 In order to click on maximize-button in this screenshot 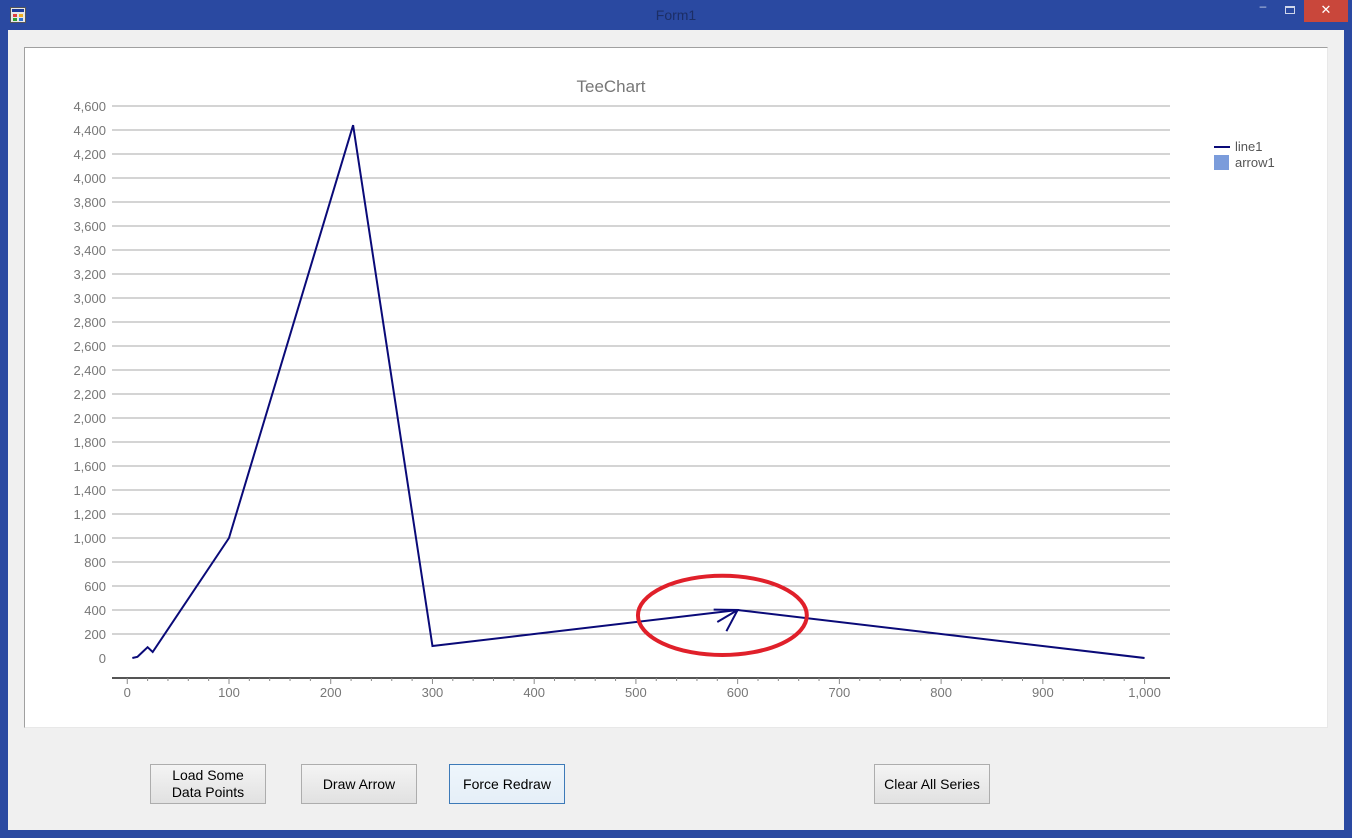, I will do `click(1290, 11)`.